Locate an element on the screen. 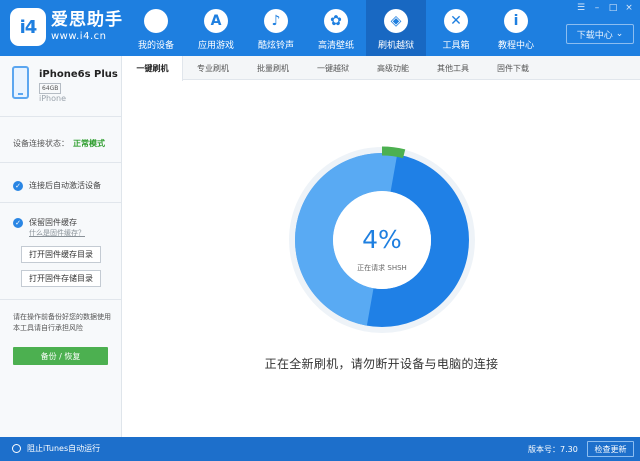  device-card: iPhone6s Plus 64GB iPhone is located at coordinates (60, 86).